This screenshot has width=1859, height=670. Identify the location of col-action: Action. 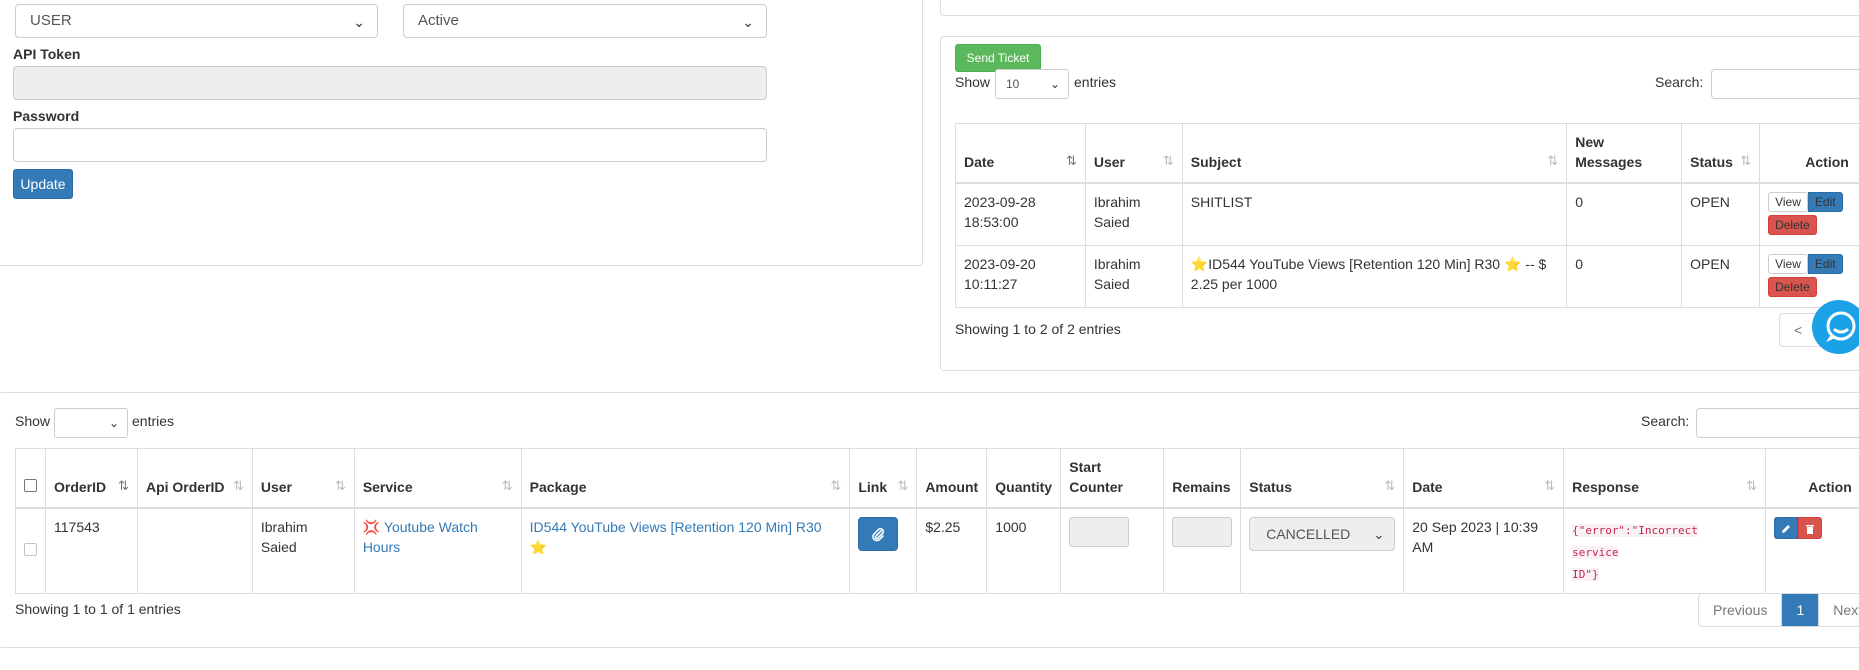
(1811, 478).